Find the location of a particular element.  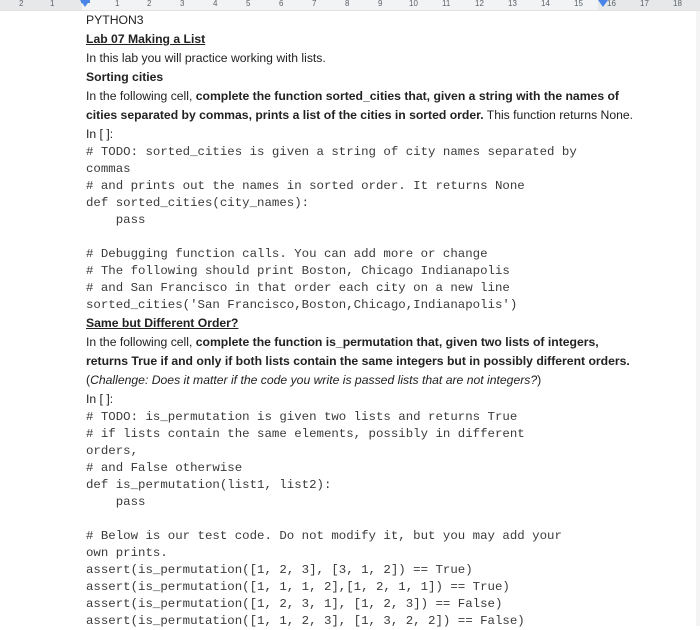

code-line: orders, is located at coordinates (112, 451).